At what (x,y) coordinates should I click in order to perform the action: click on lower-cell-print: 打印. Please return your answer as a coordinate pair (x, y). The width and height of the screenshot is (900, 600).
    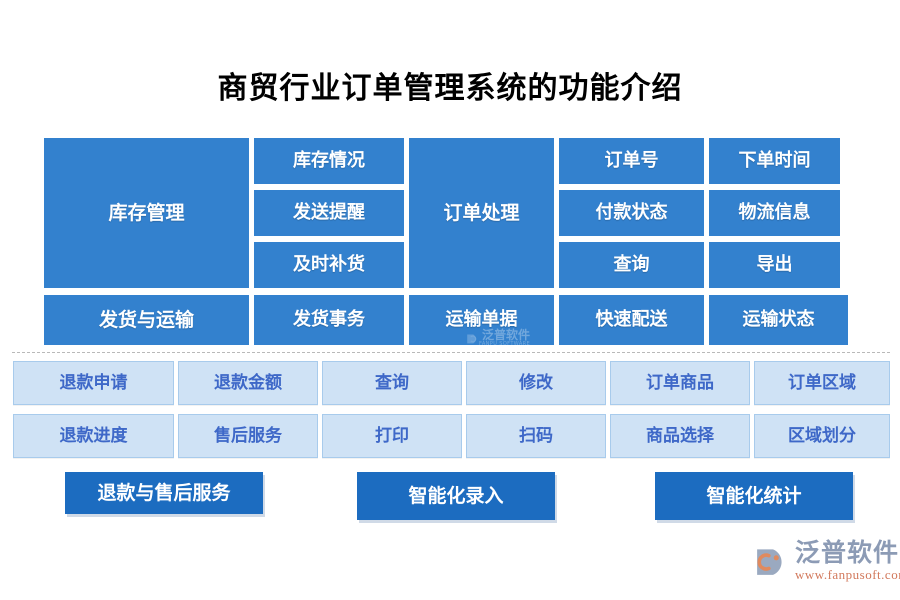
    Looking at the image, I should click on (392, 436).